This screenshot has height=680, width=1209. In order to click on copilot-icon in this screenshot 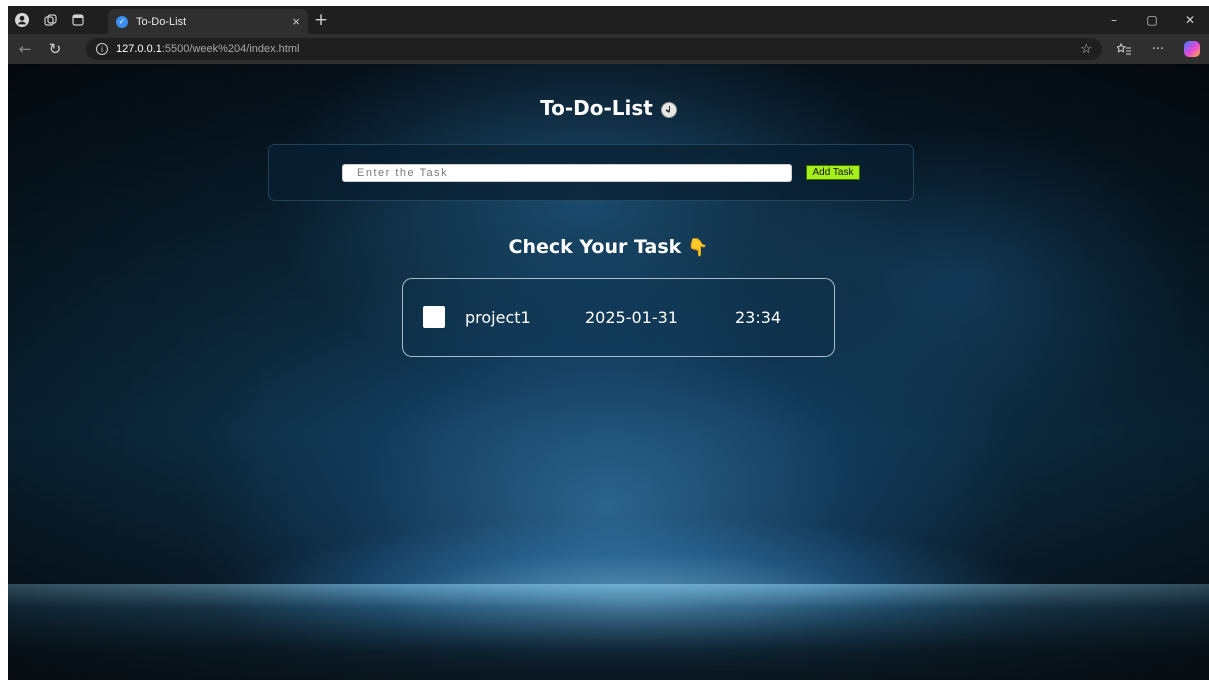, I will do `click(1192, 49)`.